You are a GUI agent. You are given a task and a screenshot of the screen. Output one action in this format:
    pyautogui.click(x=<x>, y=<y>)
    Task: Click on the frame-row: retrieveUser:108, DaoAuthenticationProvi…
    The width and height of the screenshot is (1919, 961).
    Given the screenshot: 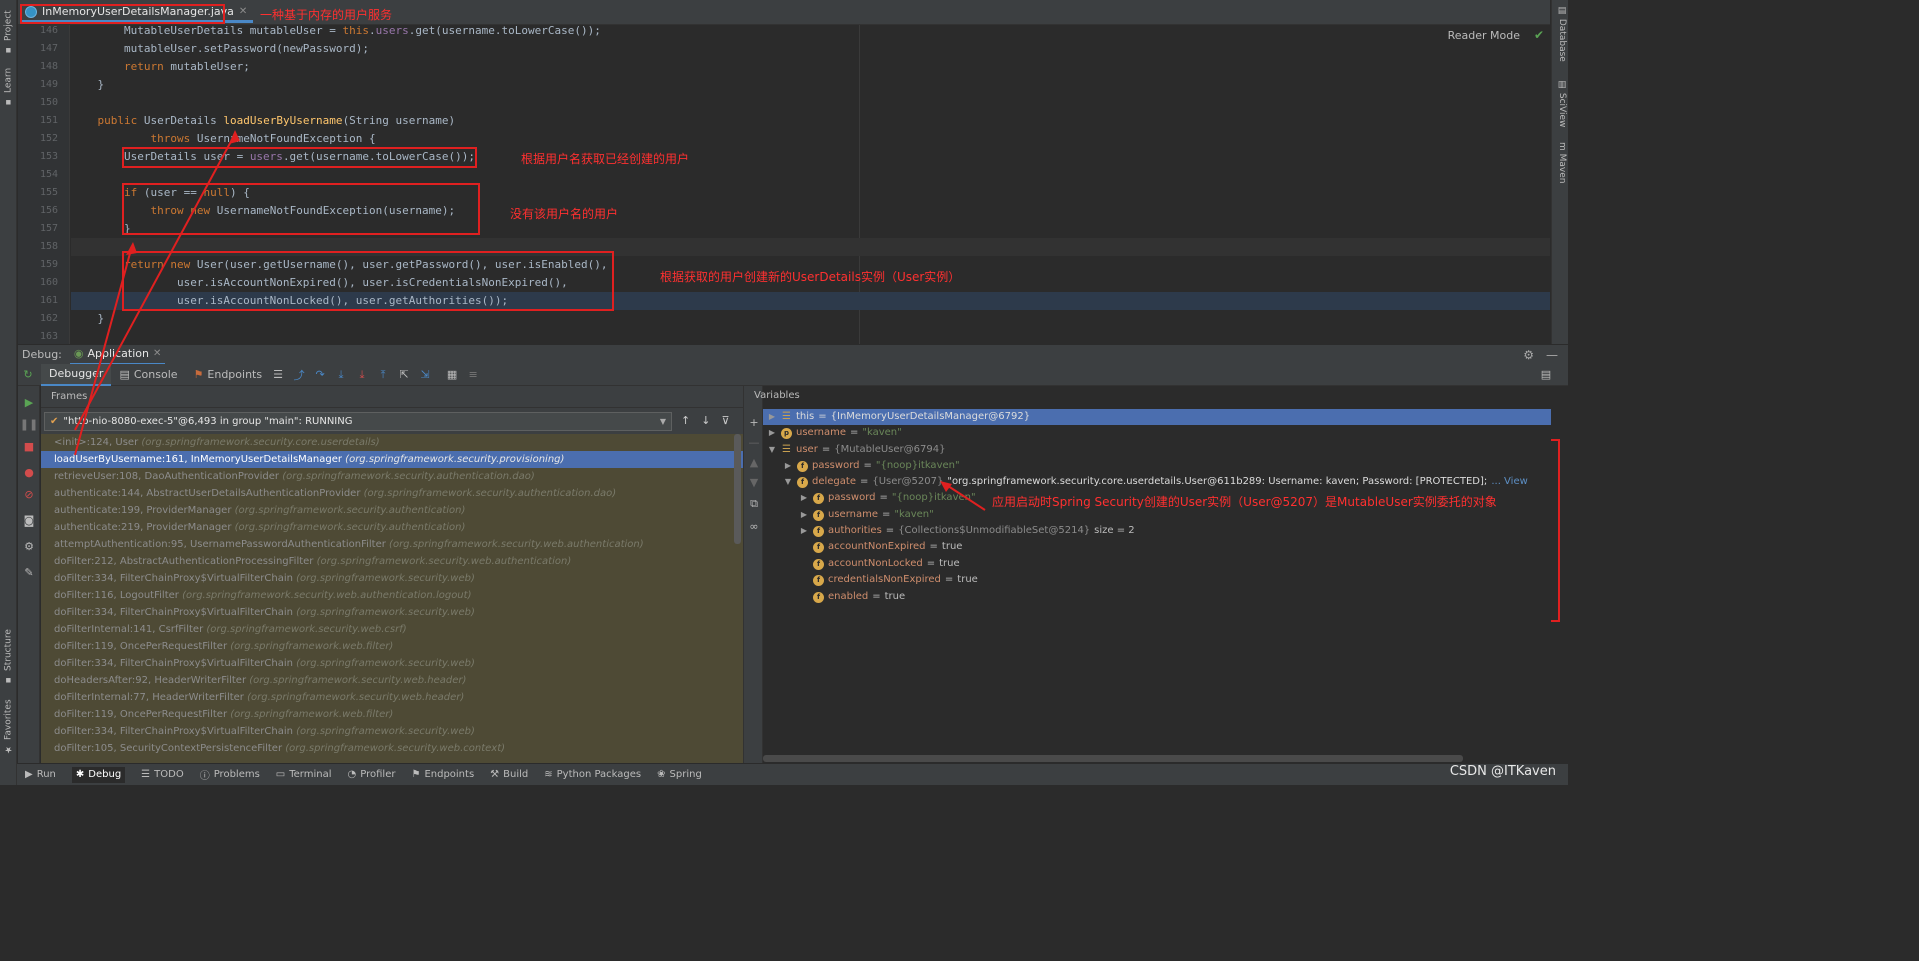 What is the action you would take?
    pyautogui.click(x=392, y=476)
    